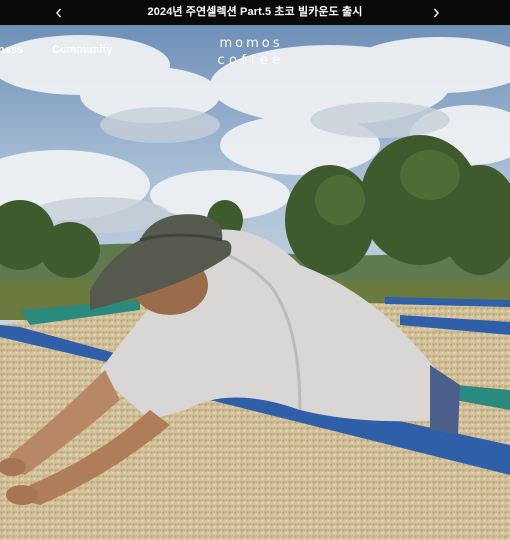  Describe the element at coordinates (251, 60) in the screenshot. I see `logo-line-2: coffee` at that location.